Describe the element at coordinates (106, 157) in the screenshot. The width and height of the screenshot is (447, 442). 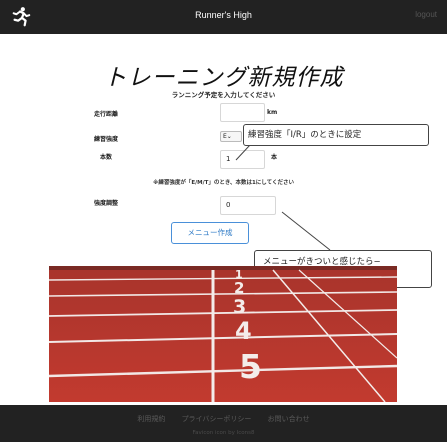
I see `count-label: 本数` at that location.